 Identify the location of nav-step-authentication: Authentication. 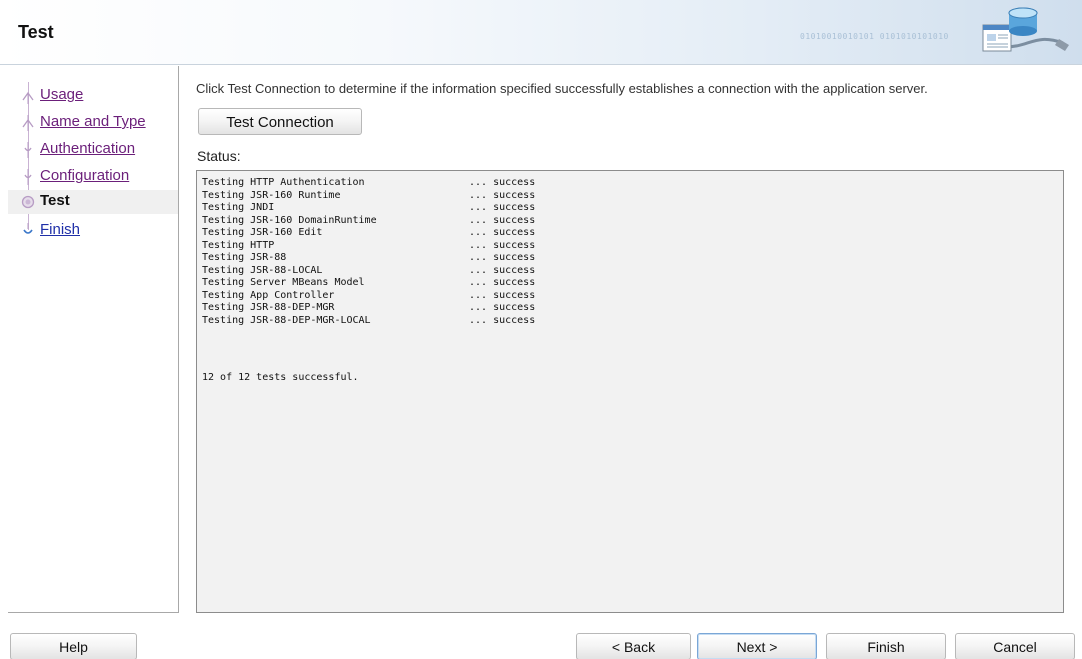
(93, 150).